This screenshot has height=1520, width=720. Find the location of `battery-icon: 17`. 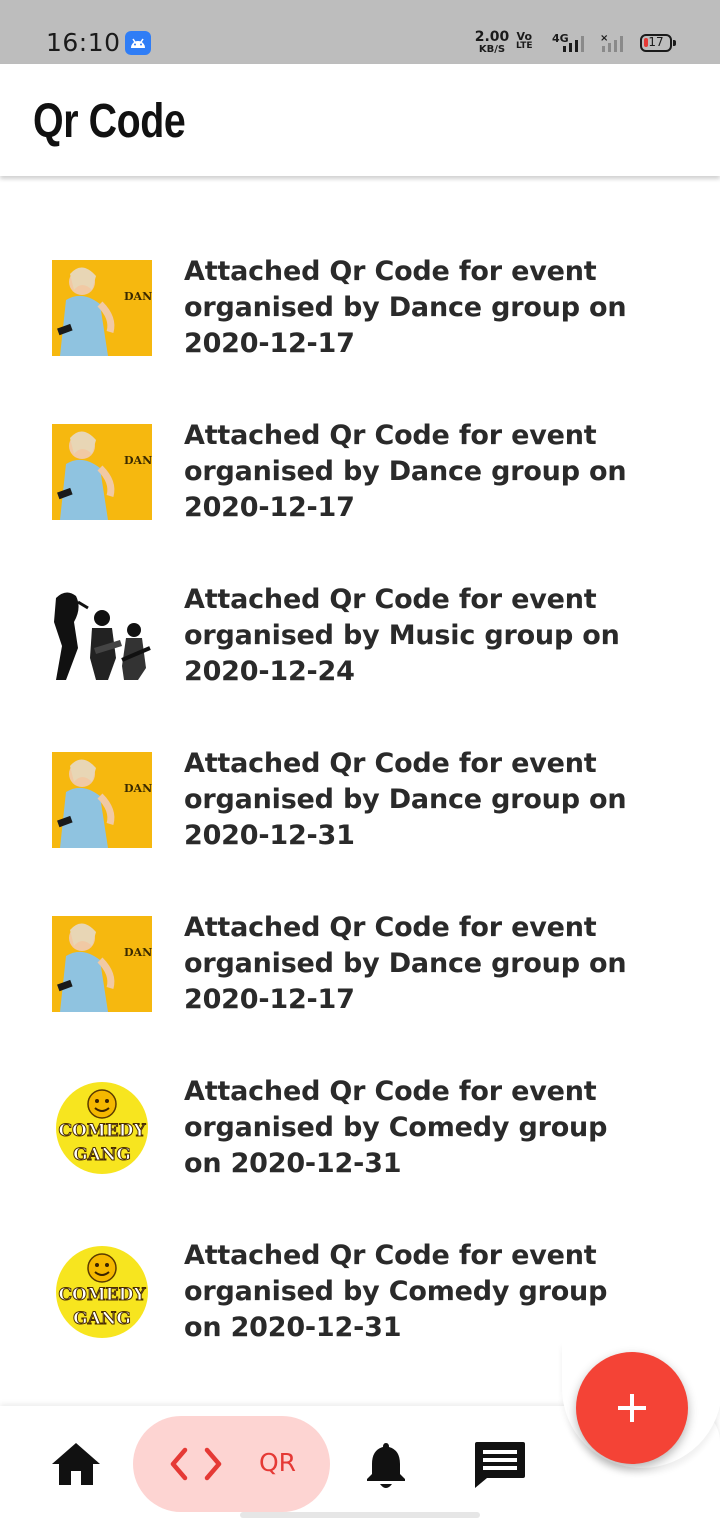

battery-icon: 17 is located at coordinates (658, 43).